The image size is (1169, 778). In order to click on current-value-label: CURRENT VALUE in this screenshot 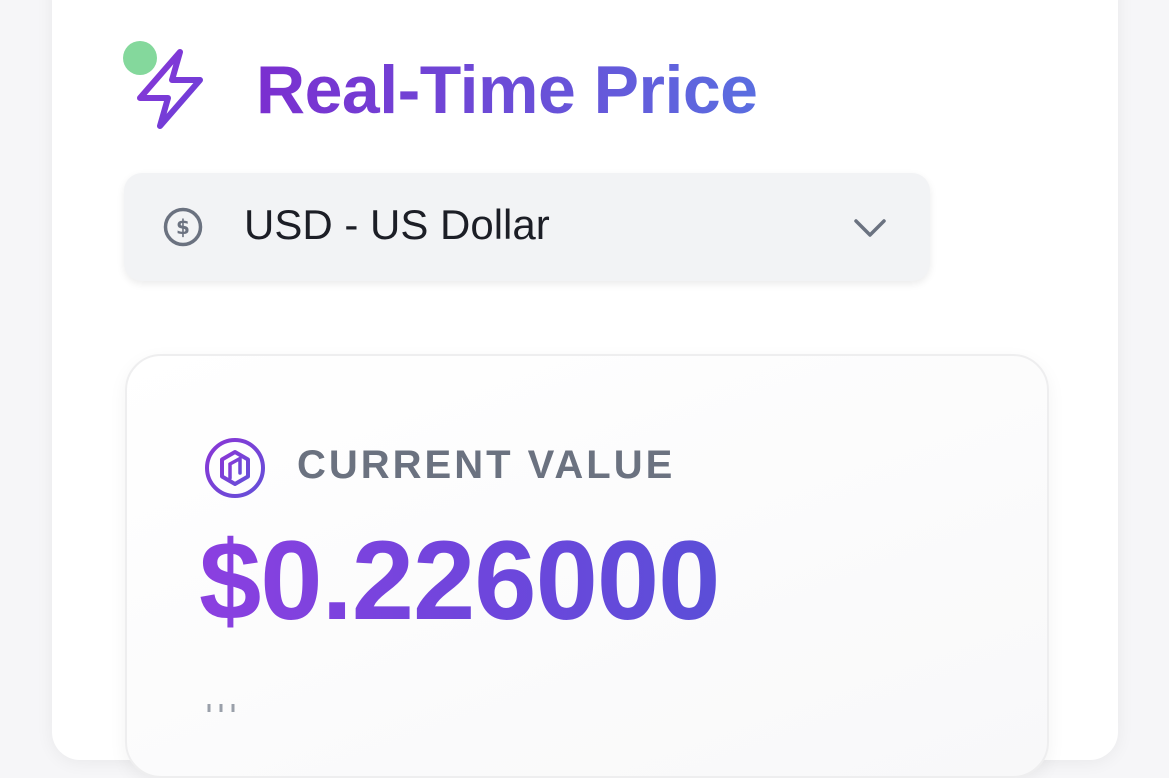, I will do `click(486, 465)`.